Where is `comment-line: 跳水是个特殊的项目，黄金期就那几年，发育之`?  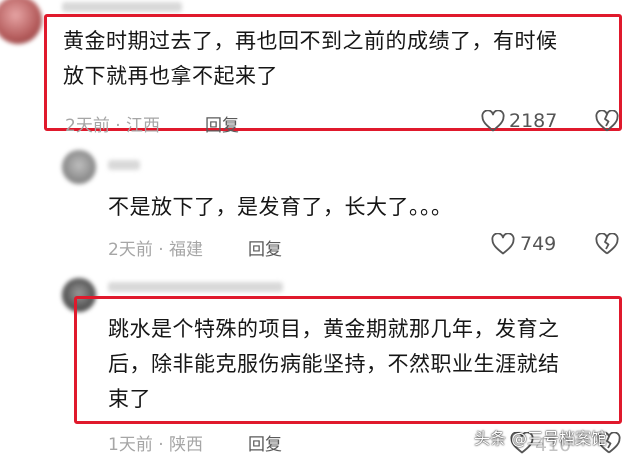 comment-line: 跳水是个特殊的项目，黄金期就那几年，发育之 is located at coordinates (334, 329).